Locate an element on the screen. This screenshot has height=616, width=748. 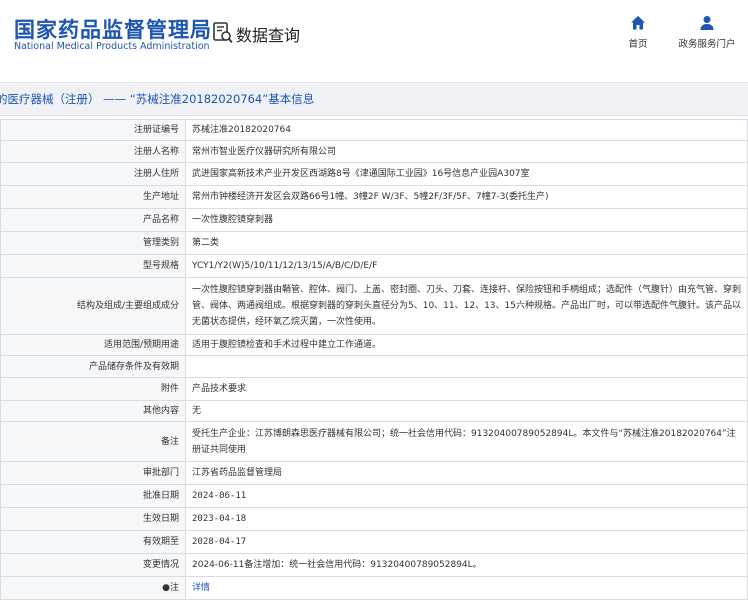
row-value: 2028-04-17 is located at coordinates (466, 542).